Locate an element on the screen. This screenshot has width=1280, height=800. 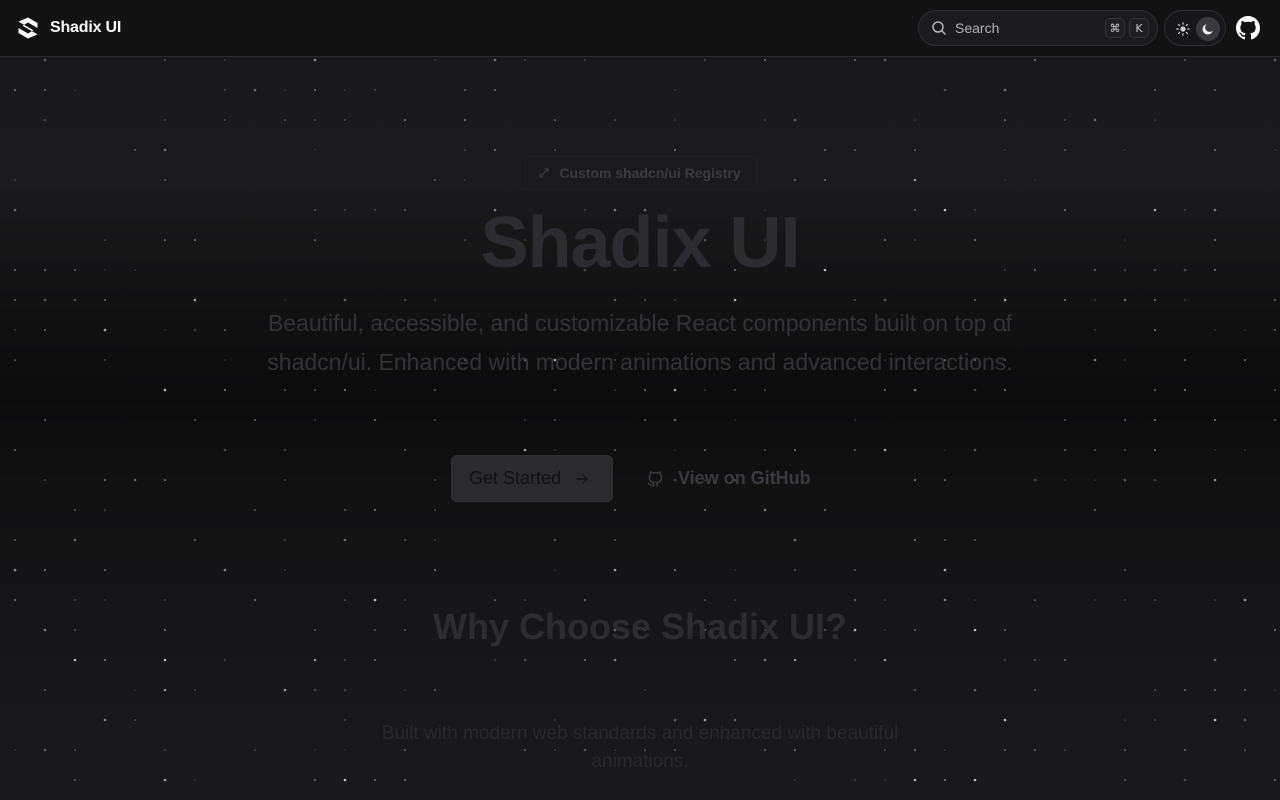
search-label: Search is located at coordinates (977, 28).